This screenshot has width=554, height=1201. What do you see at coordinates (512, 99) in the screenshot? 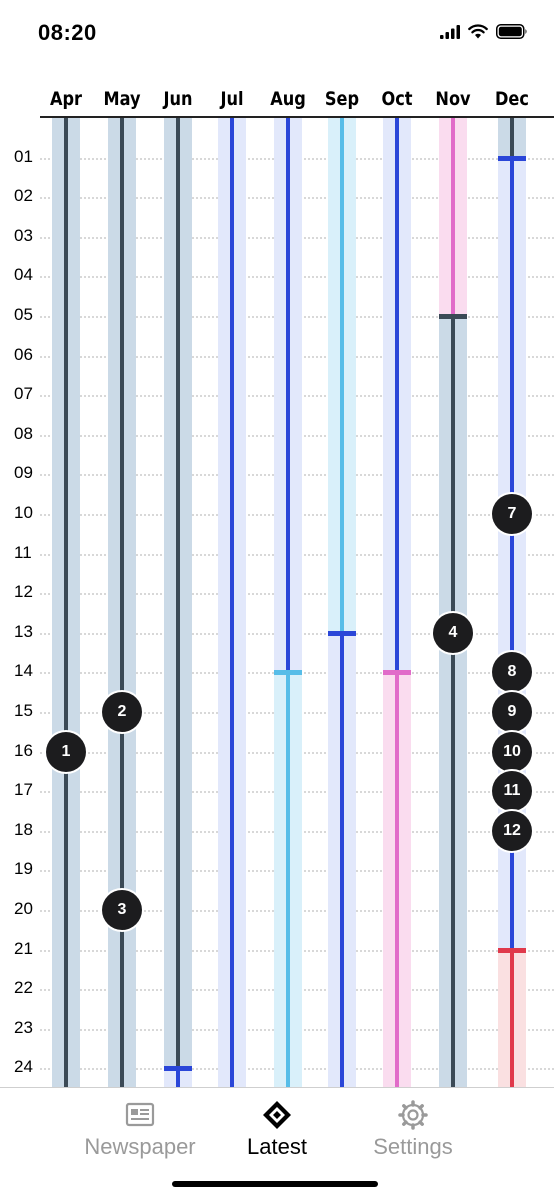
I see `month-header-dec: Dec` at bounding box center [512, 99].